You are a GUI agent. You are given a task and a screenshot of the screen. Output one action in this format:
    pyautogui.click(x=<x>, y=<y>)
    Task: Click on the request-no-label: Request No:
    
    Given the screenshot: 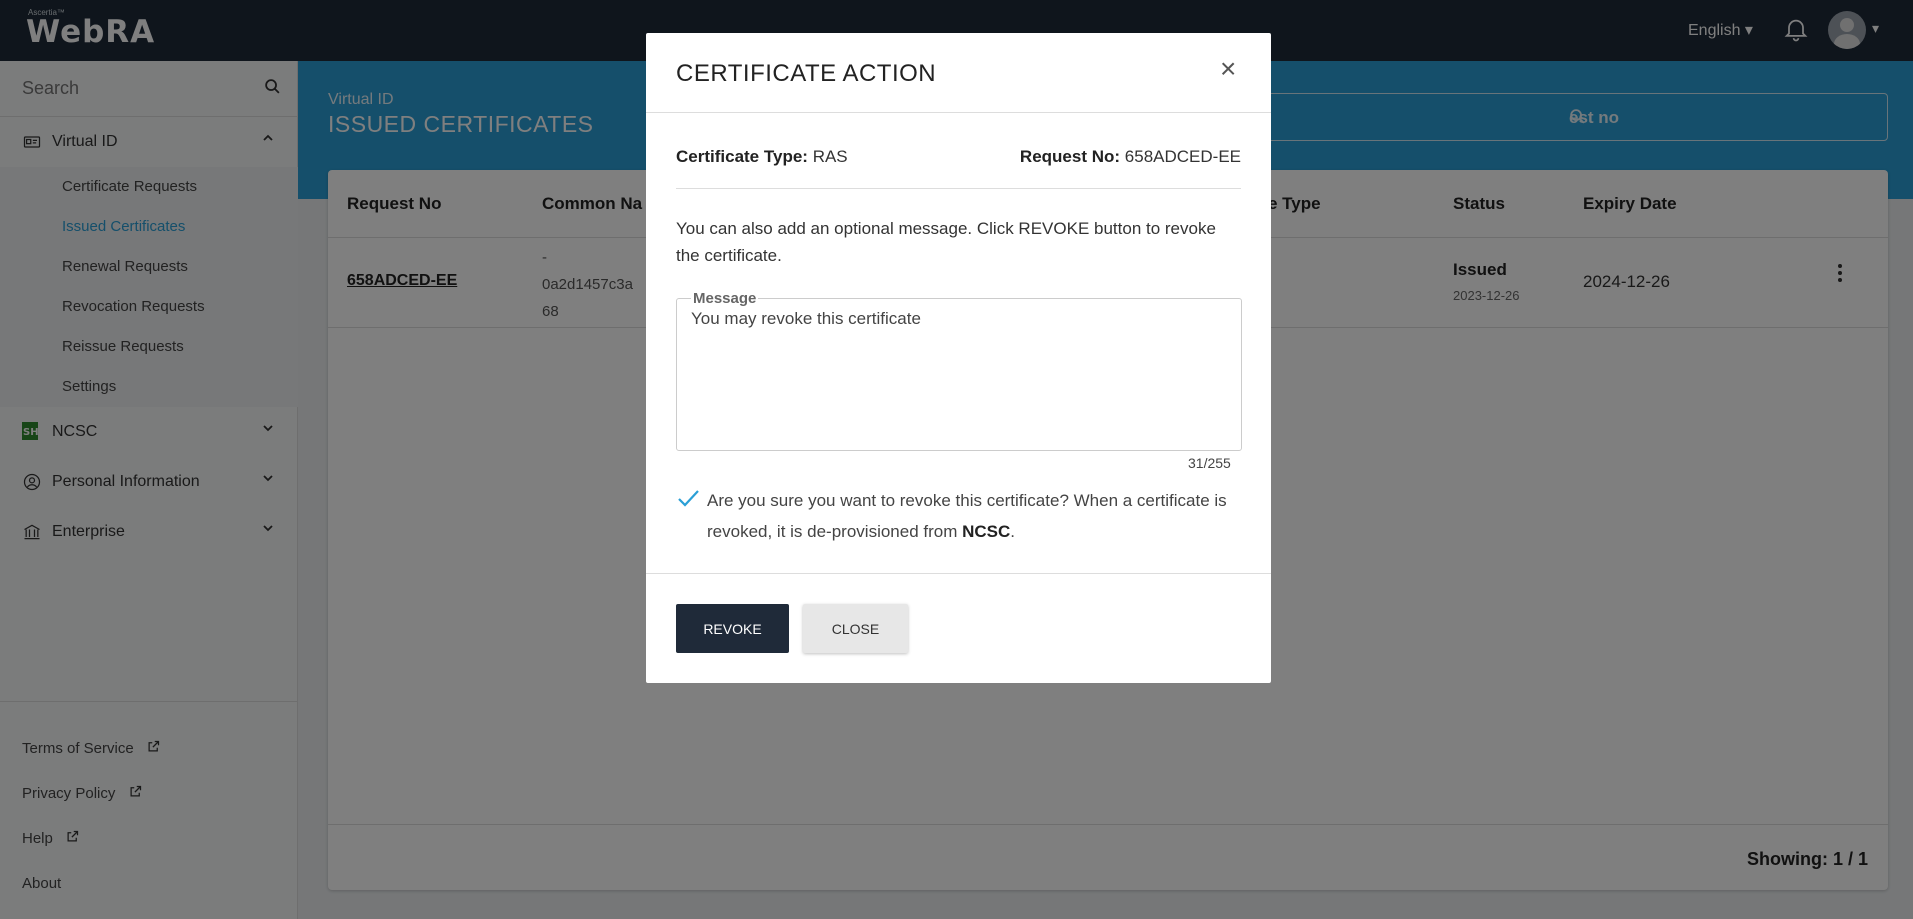 What is the action you would take?
    pyautogui.click(x=1070, y=156)
    